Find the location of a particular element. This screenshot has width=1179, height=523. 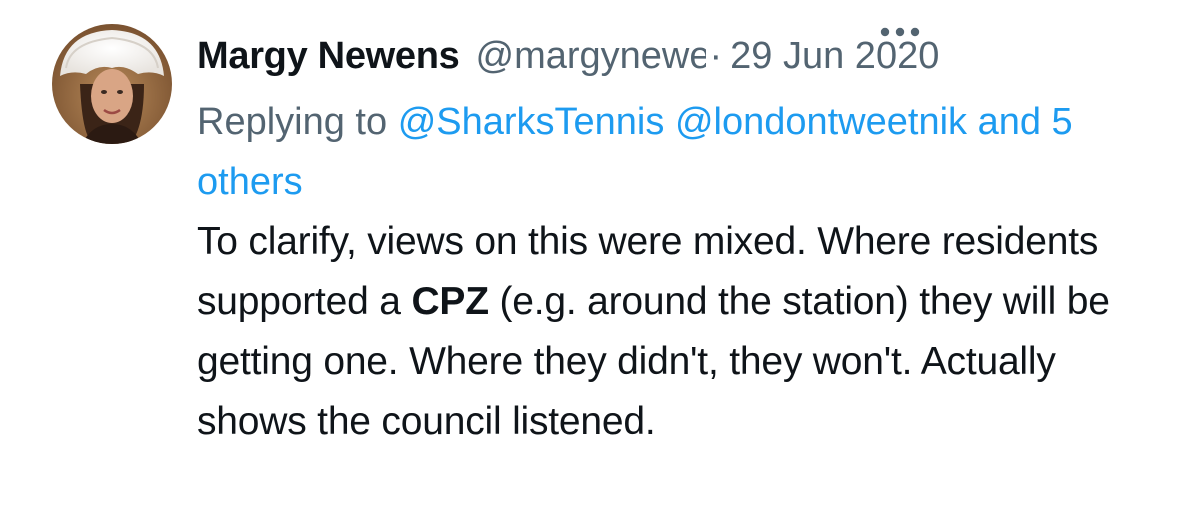

user-handle: @margynewens is located at coordinates (591, 56).